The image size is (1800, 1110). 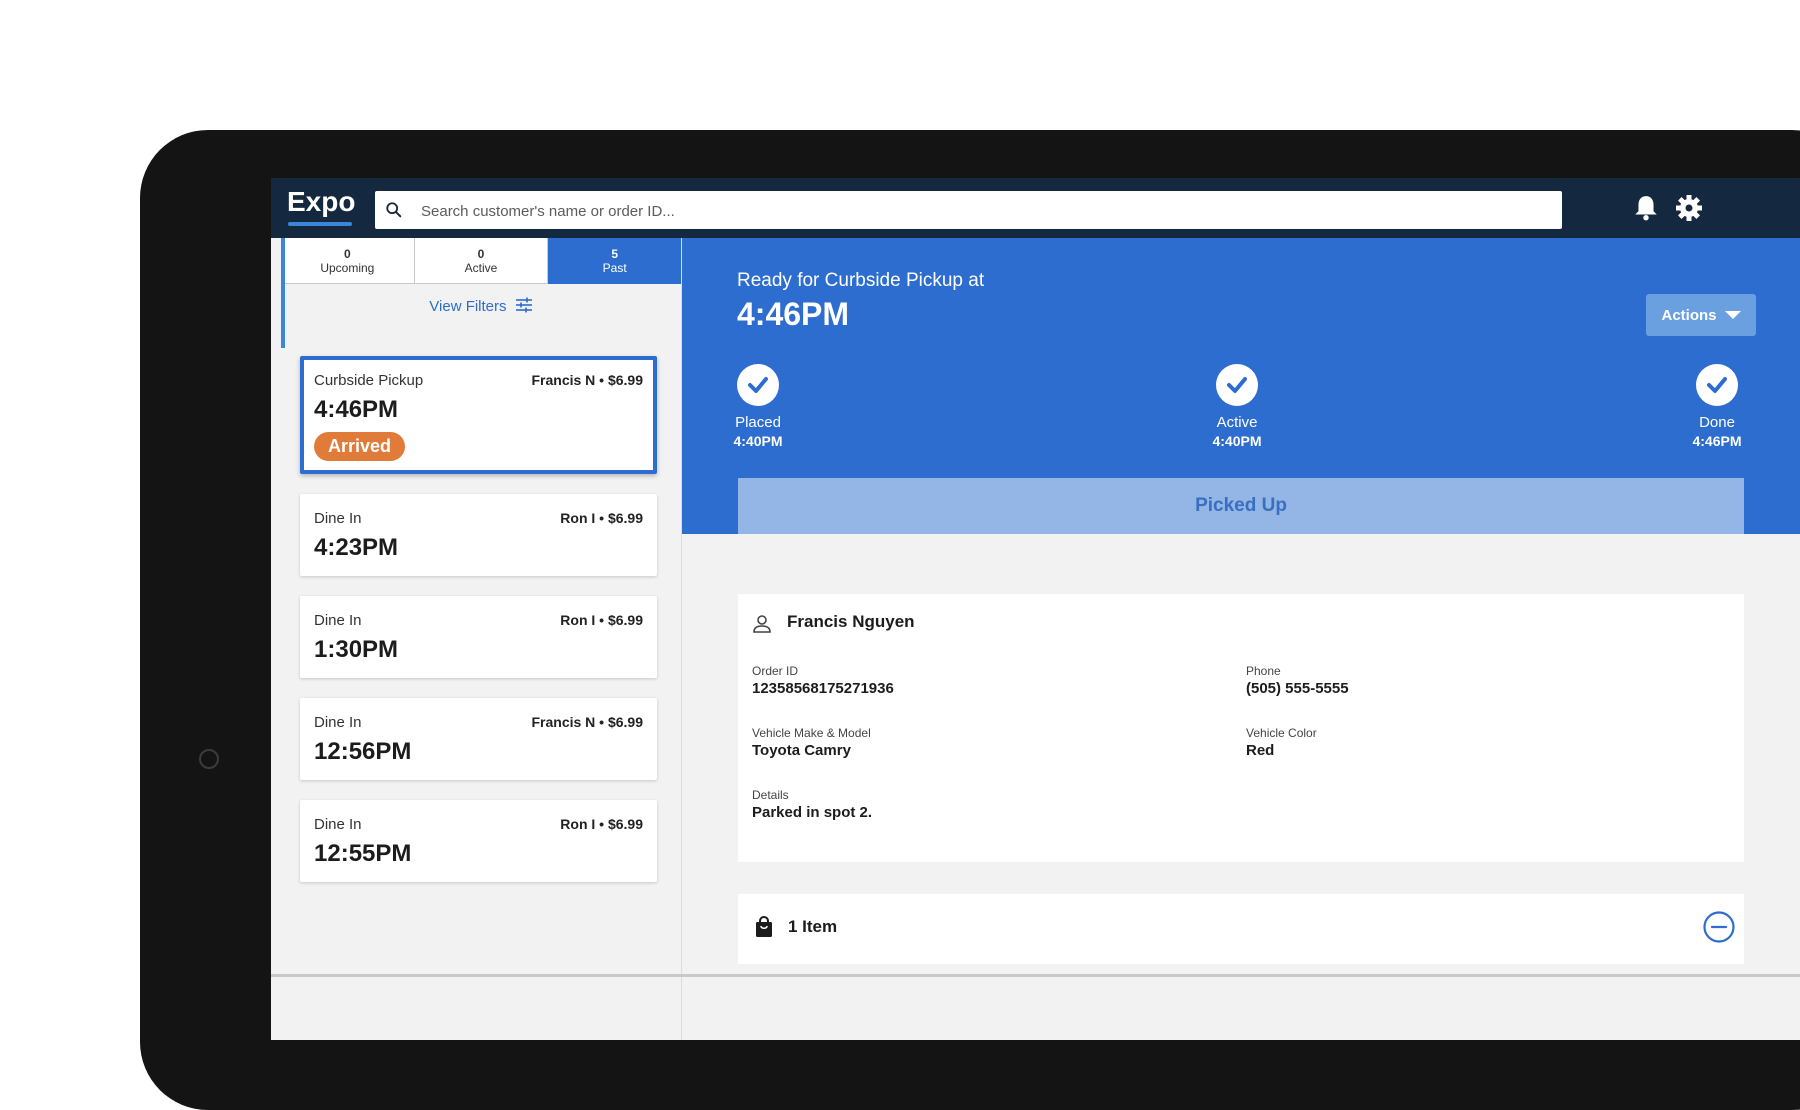 What do you see at coordinates (394, 210) in the screenshot?
I see `search-icon` at bounding box center [394, 210].